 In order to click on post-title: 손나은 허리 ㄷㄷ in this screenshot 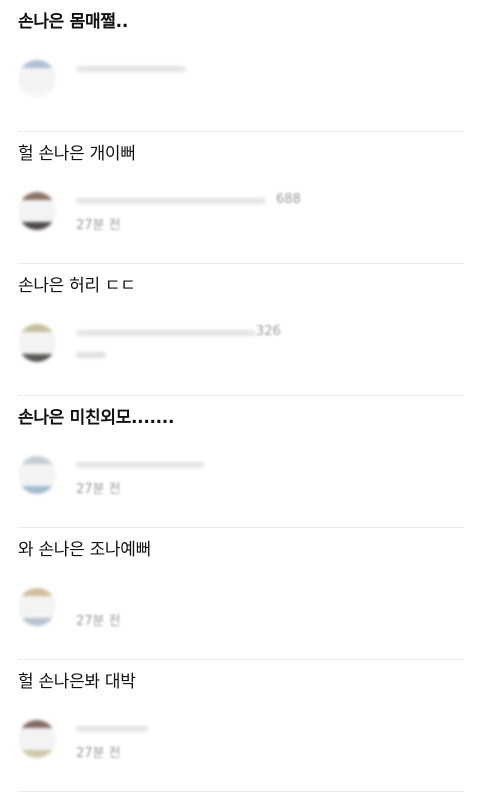, I will do `click(77, 286)`.